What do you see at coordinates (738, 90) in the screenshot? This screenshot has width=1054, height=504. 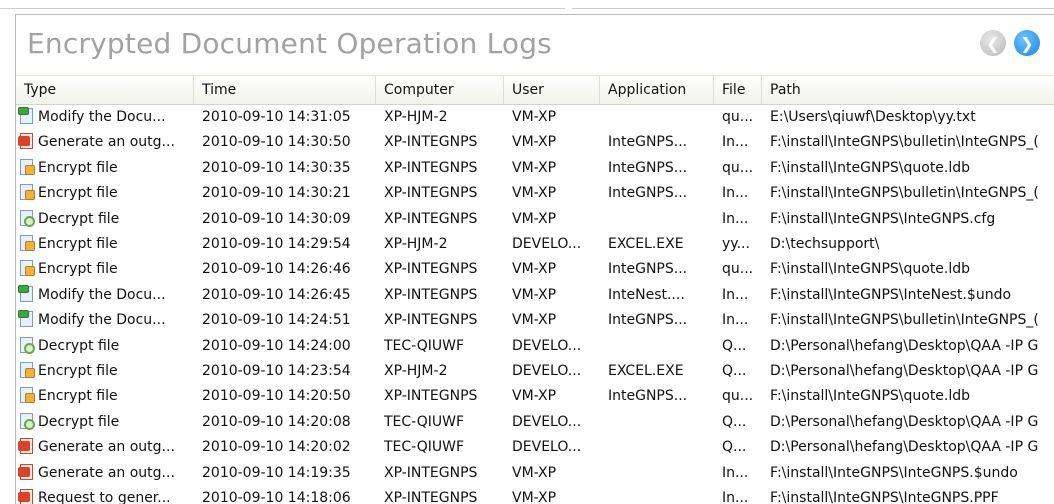 I see `column-header-file: File` at bounding box center [738, 90].